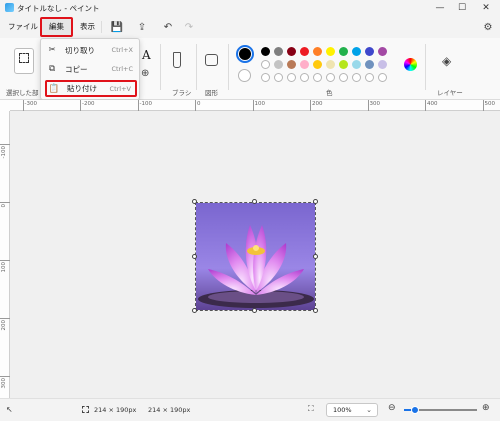  Describe the element at coordinates (5, 105) in the screenshot. I see `ruler-corner` at that location.